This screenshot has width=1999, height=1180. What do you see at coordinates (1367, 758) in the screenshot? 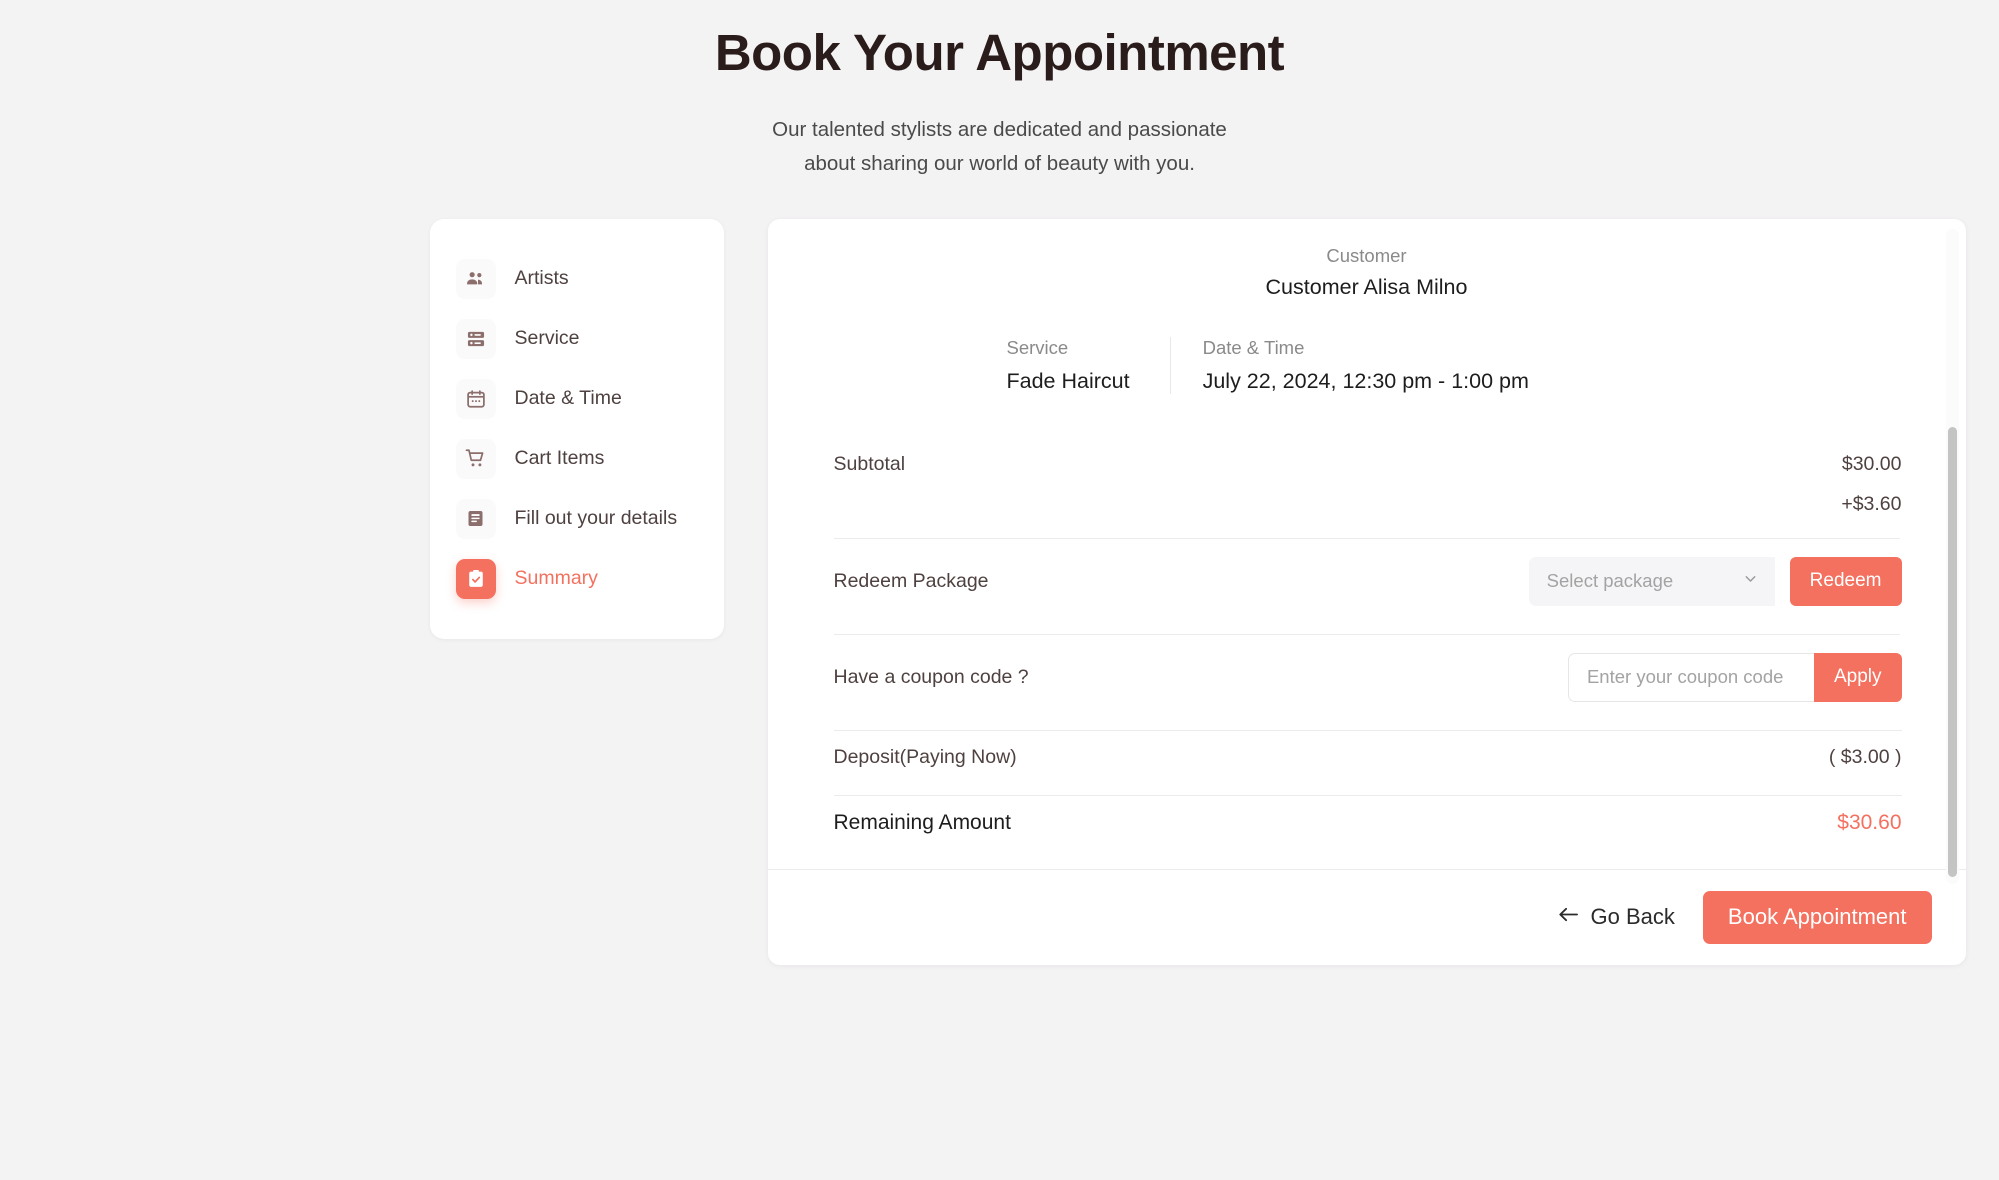
I see `deposit-row: Deposit(Paying Now) ( $3.00 )` at bounding box center [1367, 758].